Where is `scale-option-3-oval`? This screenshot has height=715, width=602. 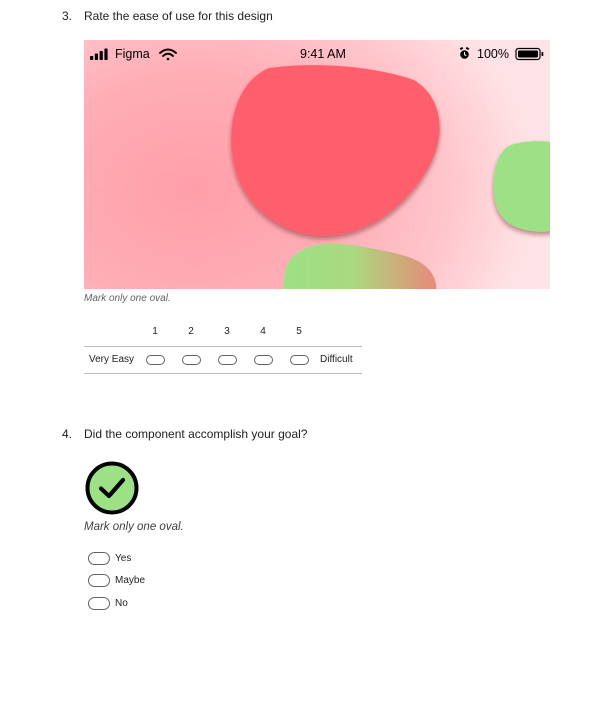
scale-option-3-oval is located at coordinates (227, 360).